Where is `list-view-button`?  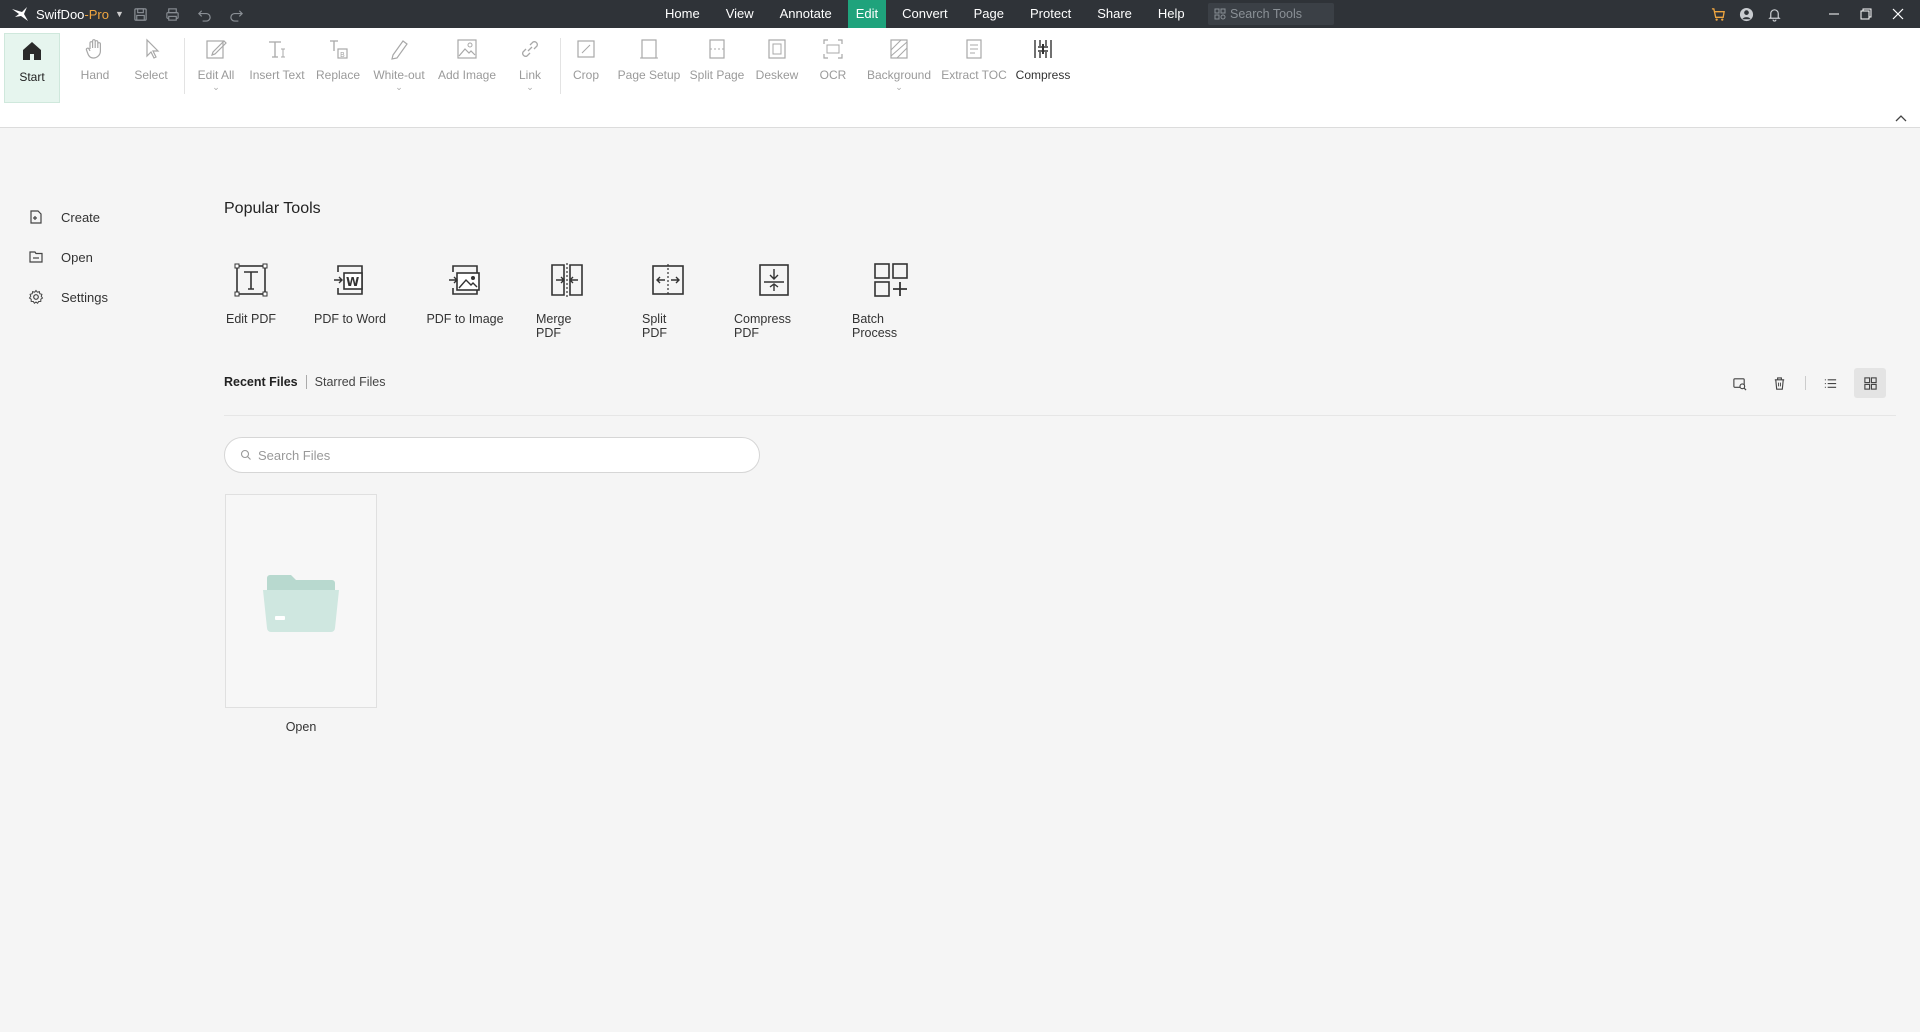 list-view-button is located at coordinates (1830, 383).